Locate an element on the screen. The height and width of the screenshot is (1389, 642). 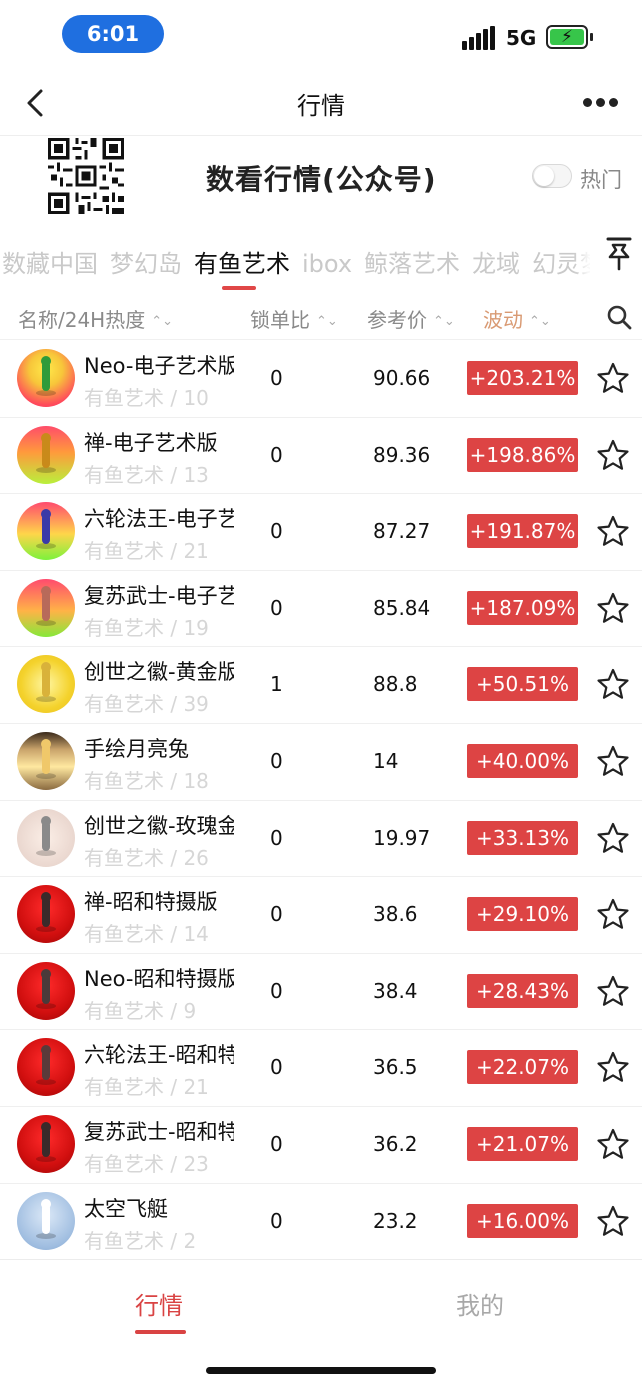
hot-toggle is located at coordinates (552, 176).